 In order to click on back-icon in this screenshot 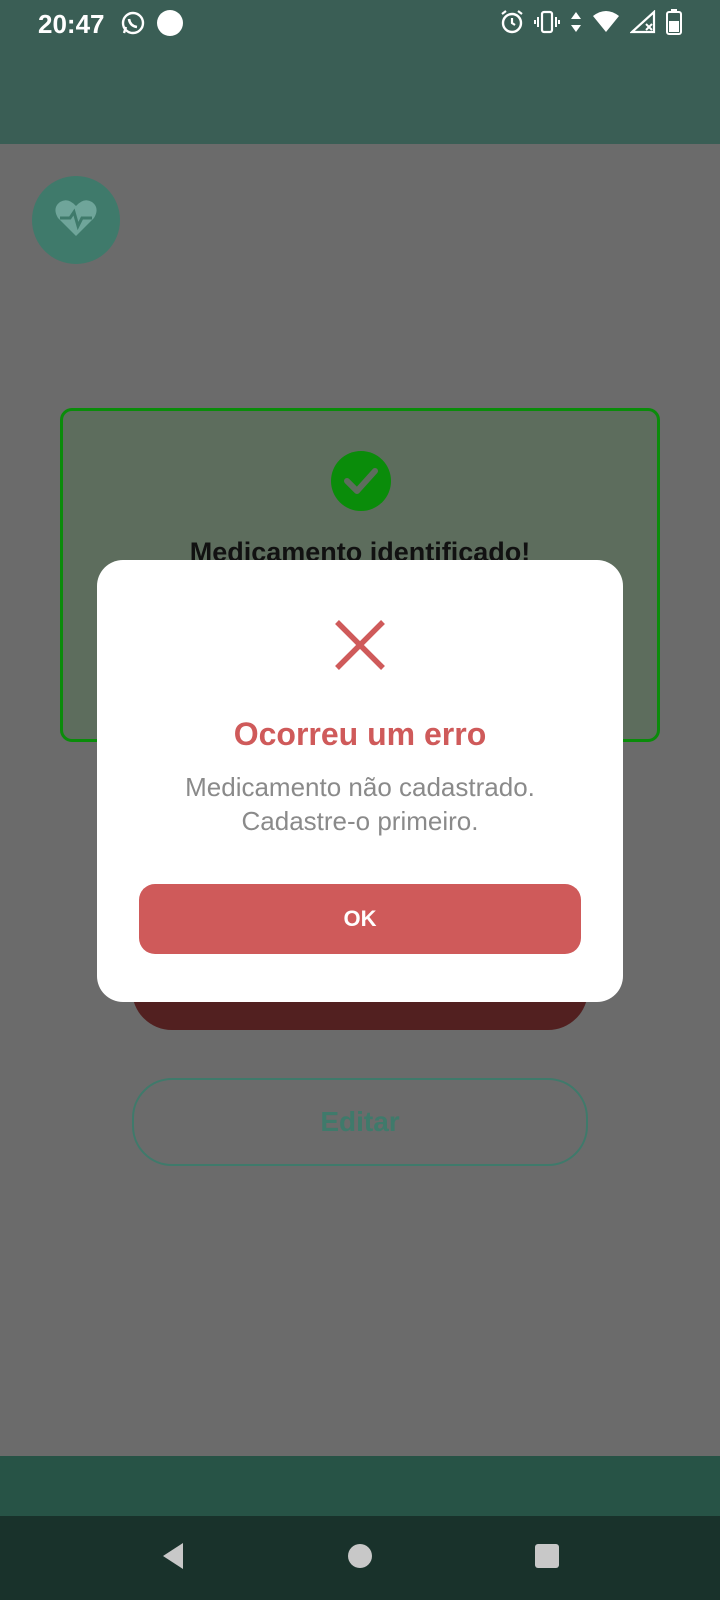, I will do `click(173, 1558)`.